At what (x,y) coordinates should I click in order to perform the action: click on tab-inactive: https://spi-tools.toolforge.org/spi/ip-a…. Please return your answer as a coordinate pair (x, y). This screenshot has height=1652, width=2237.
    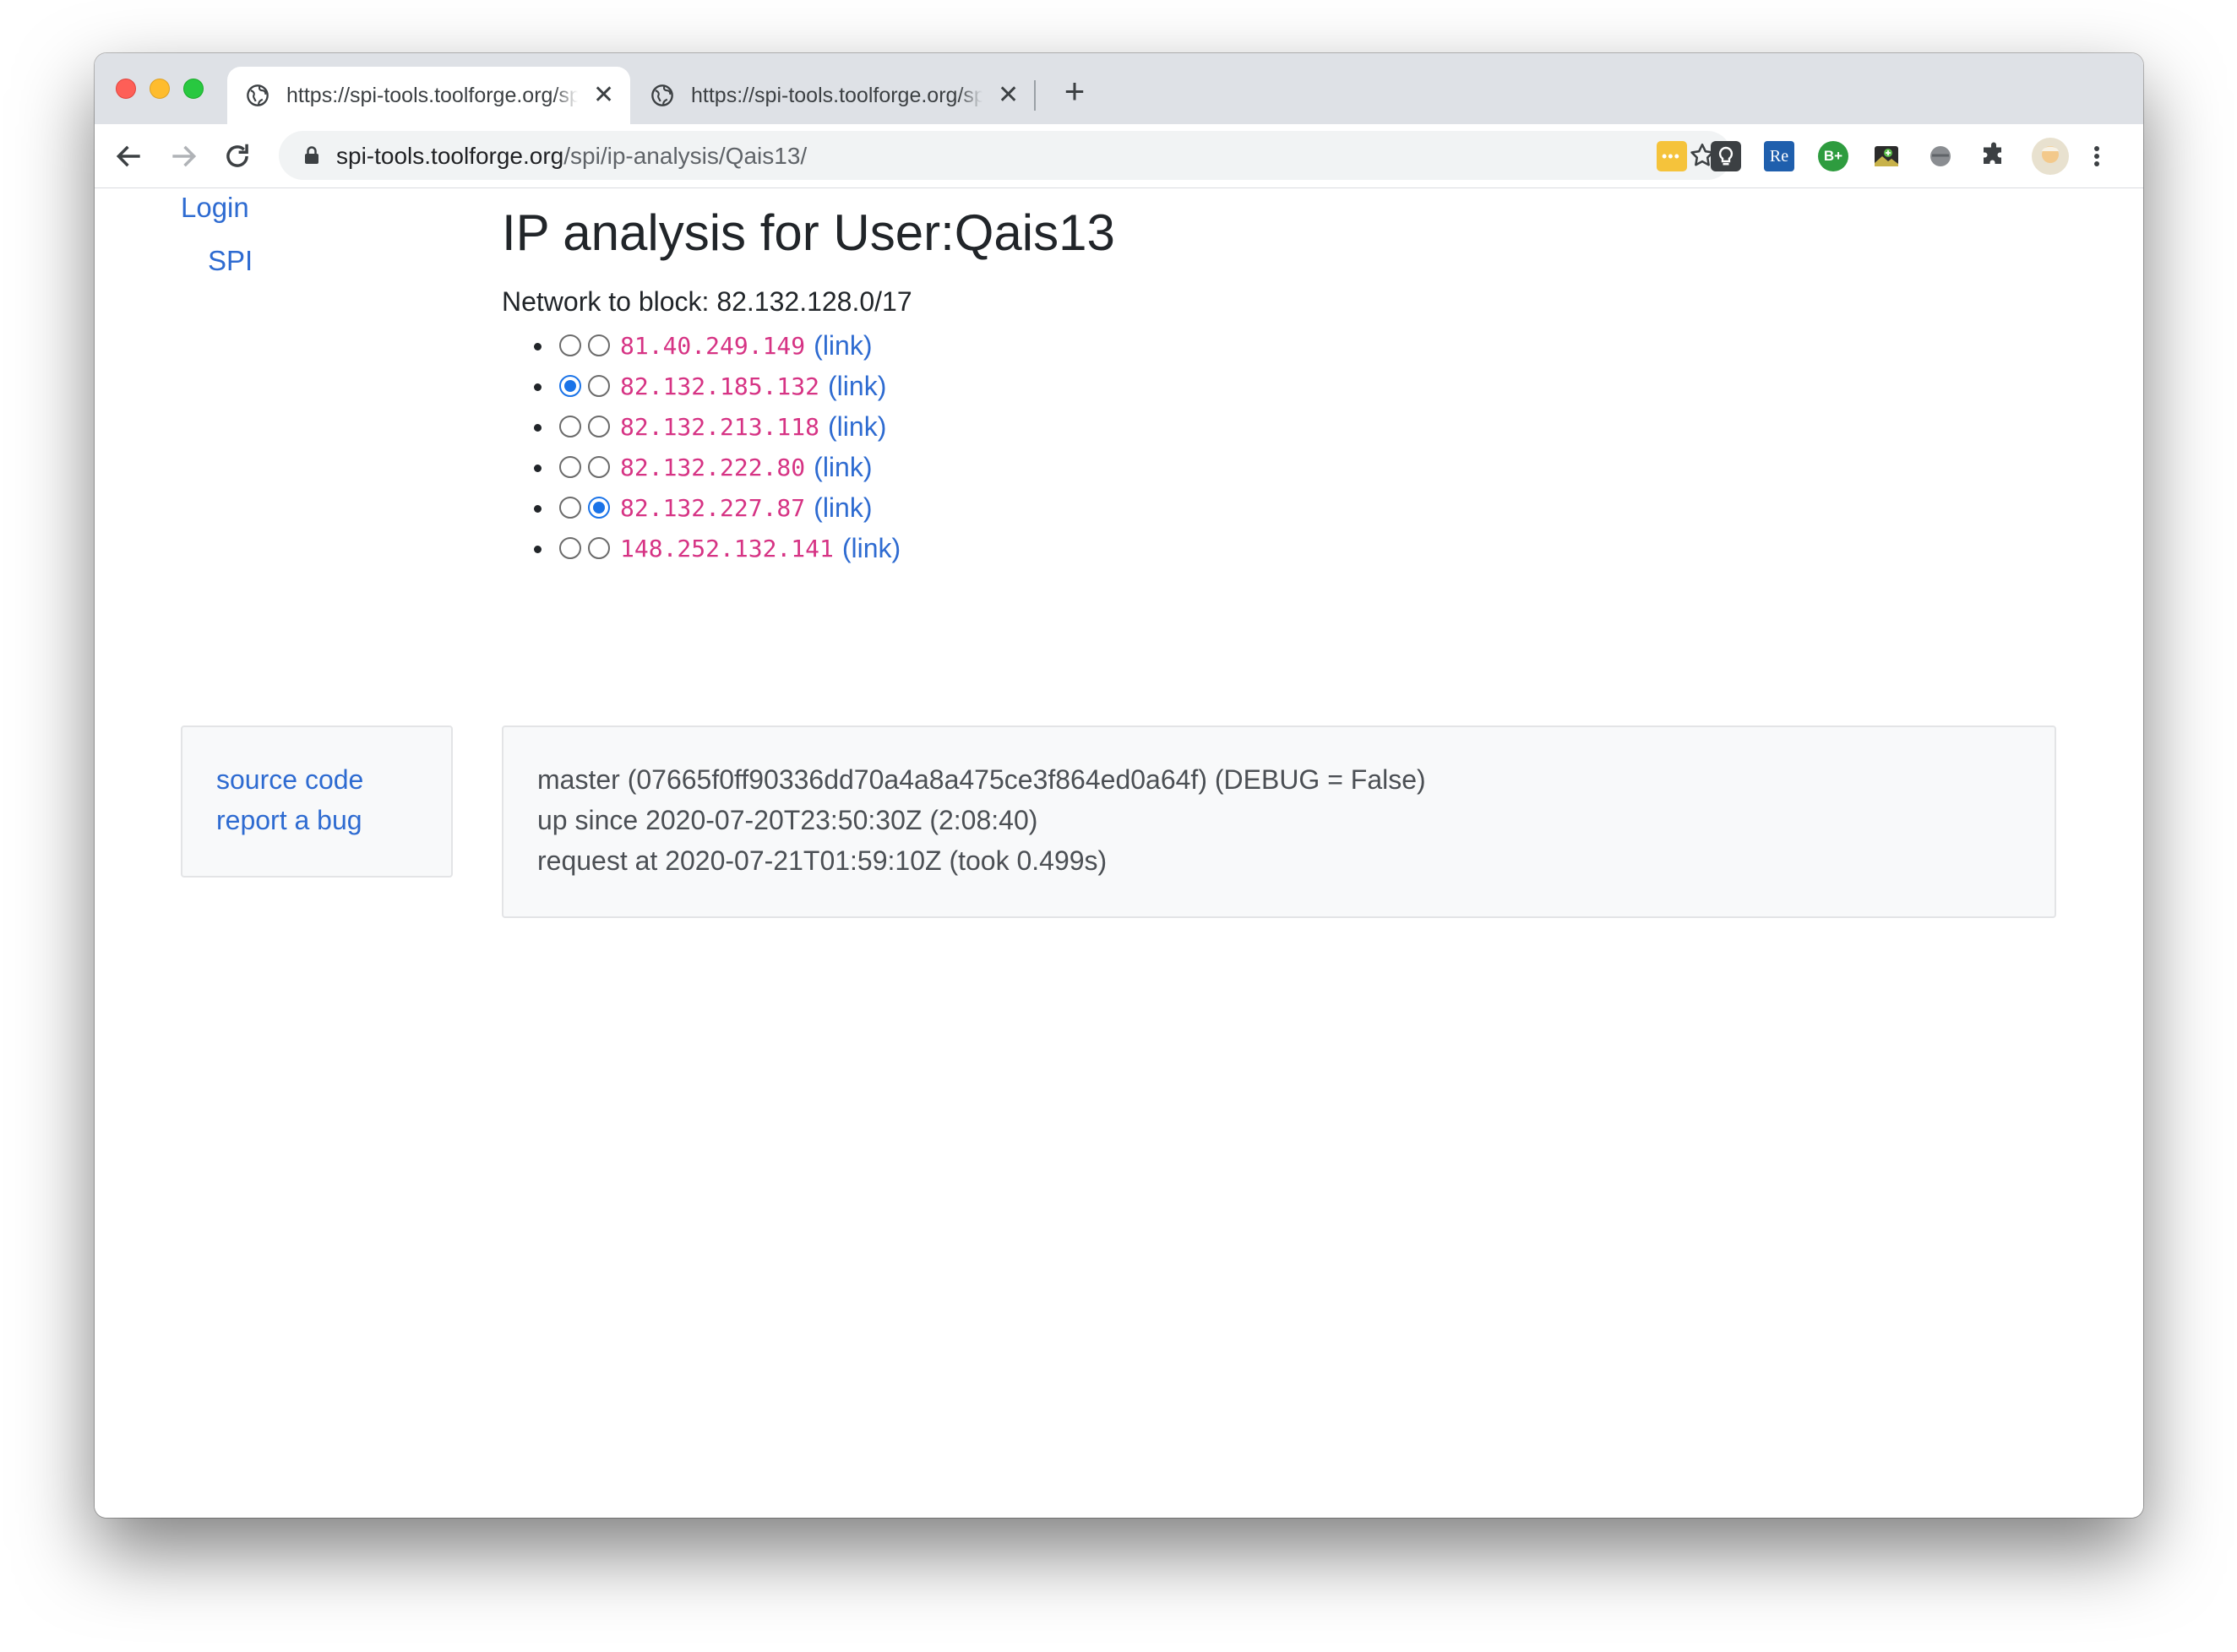
    Looking at the image, I should click on (835, 95).